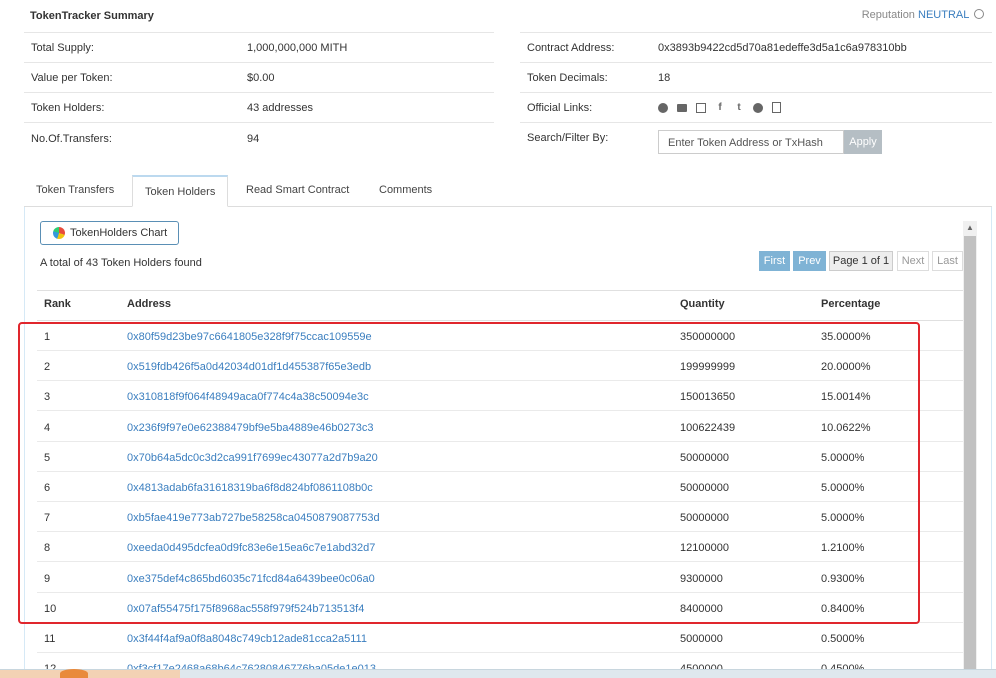  Describe the element at coordinates (62, 47) in the screenshot. I see `summary-key: Total Supply:` at that location.